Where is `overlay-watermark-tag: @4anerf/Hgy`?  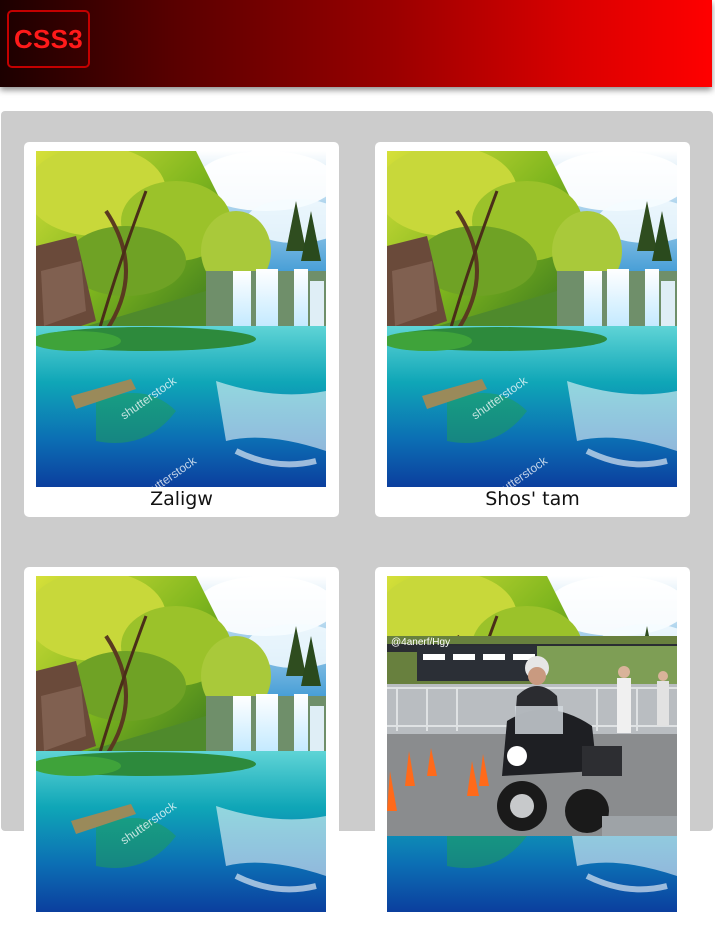
overlay-watermark-tag: @4anerf/Hgy is located at coordinates (421, 642).